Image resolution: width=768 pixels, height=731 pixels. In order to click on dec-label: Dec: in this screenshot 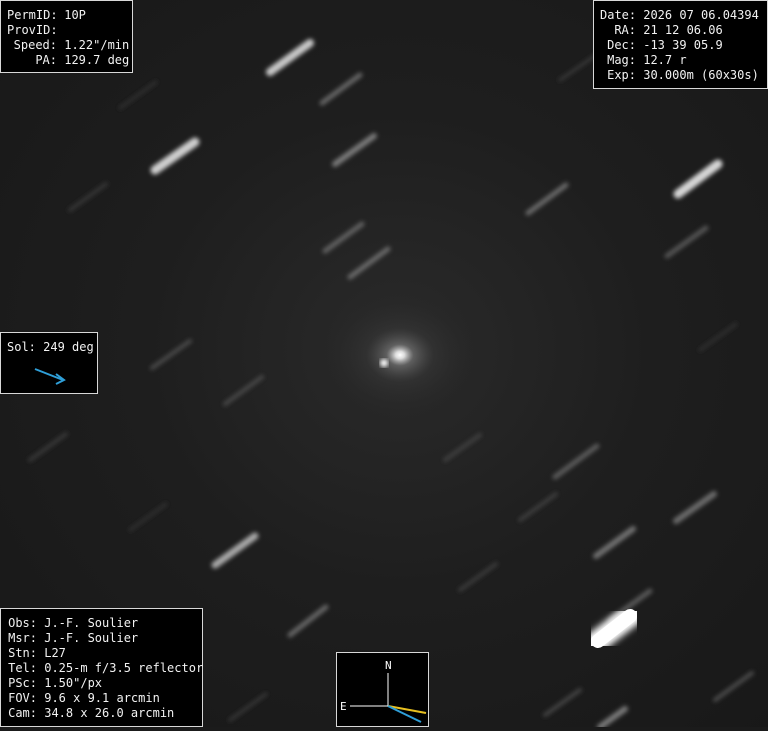, I will do `click(621, 45)`.